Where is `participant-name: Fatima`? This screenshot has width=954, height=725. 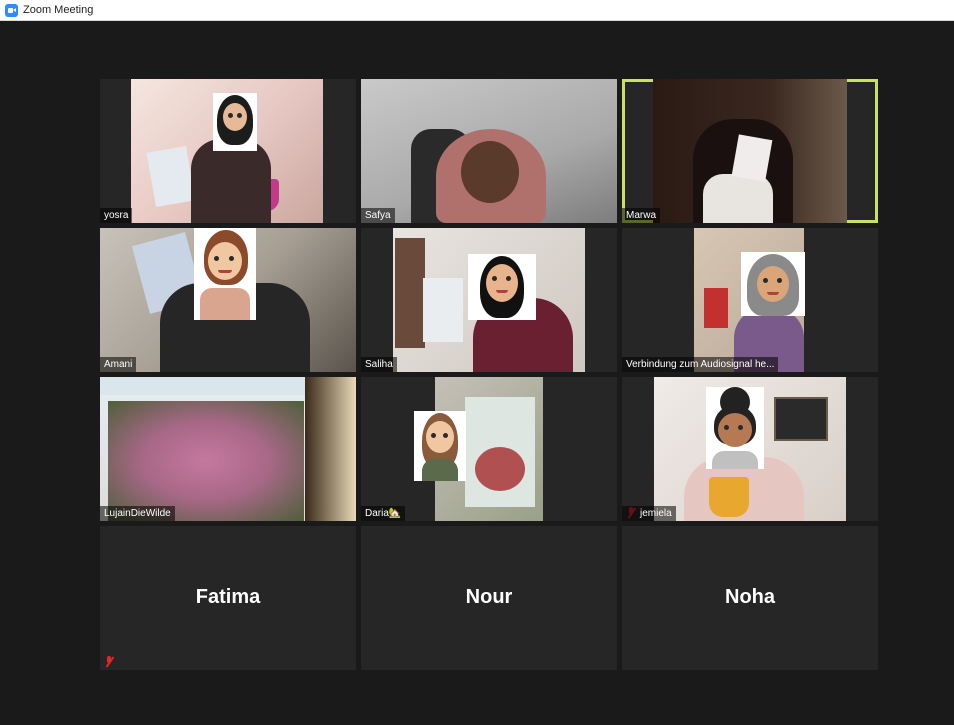
participant-name: Fatima is located at coordinates (228, 597).